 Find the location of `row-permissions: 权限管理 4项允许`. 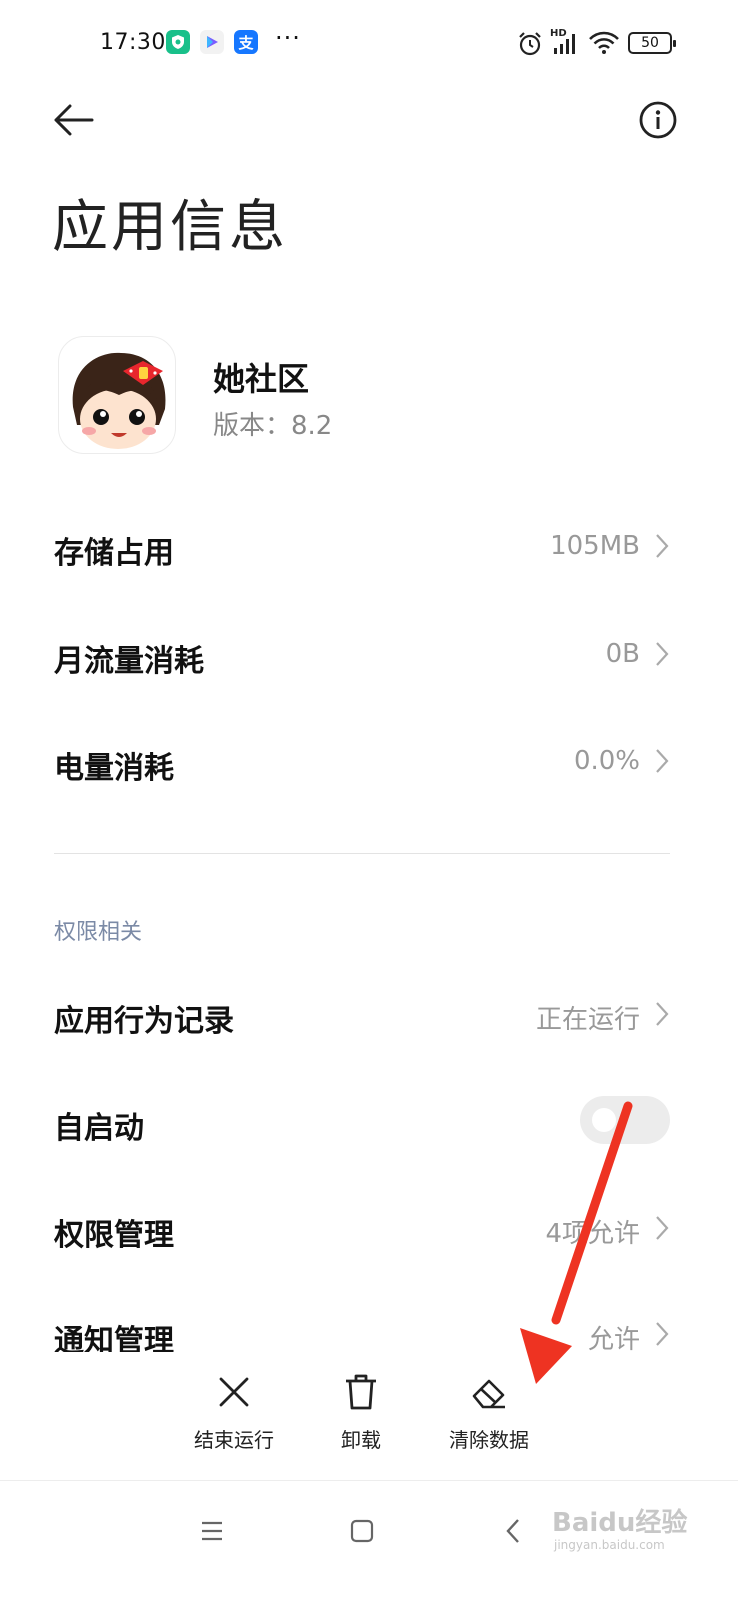

row-permissions: 权限管理 4项允许 is located at coordinates (363, 1228).